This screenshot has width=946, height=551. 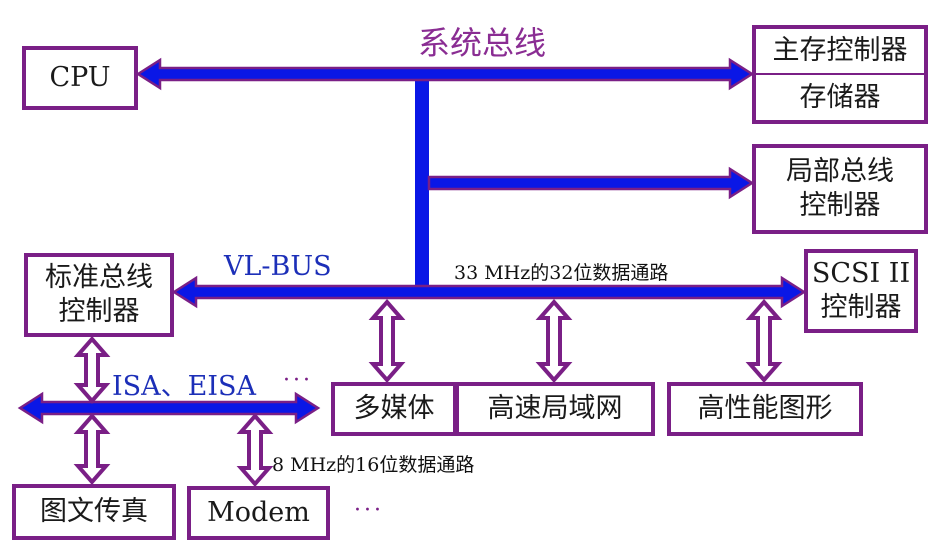 I want to click on fax-connector-arrow, so click(x=92, y=449).